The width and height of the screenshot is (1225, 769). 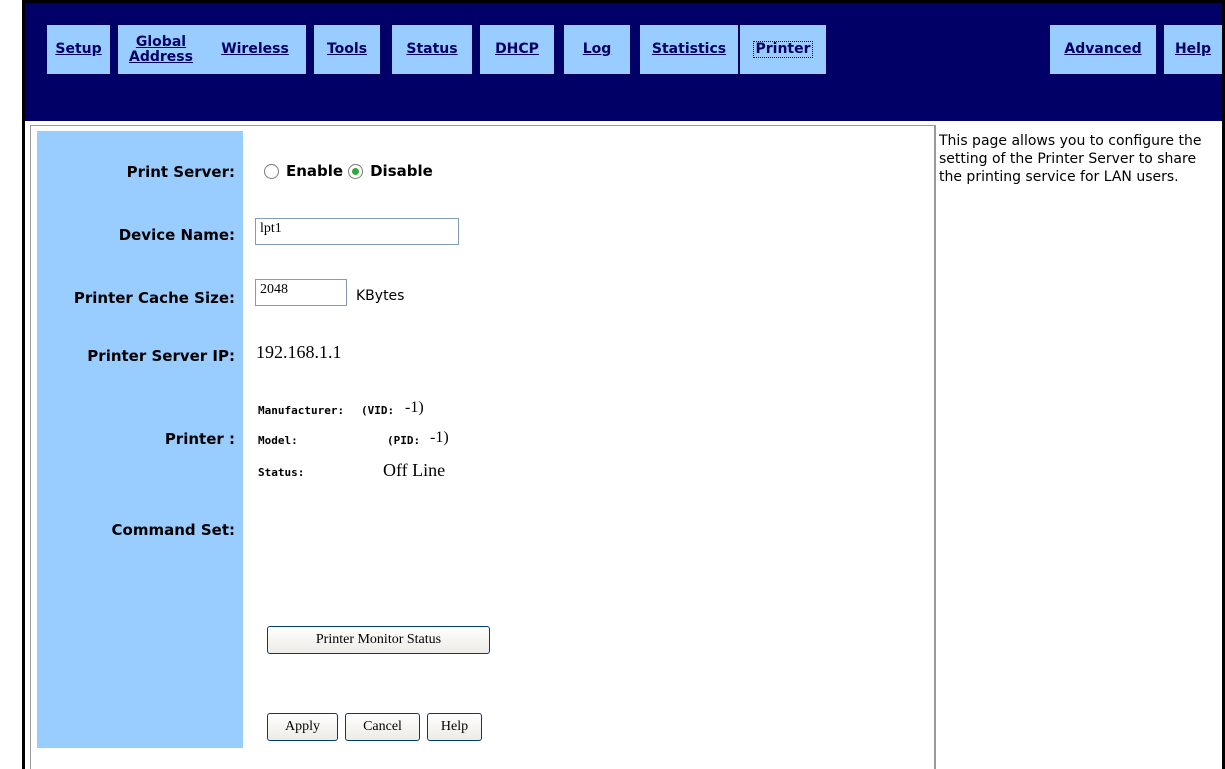 I want to click on server-ip-label: Printer Server IP:, so click(x=161, y=356).